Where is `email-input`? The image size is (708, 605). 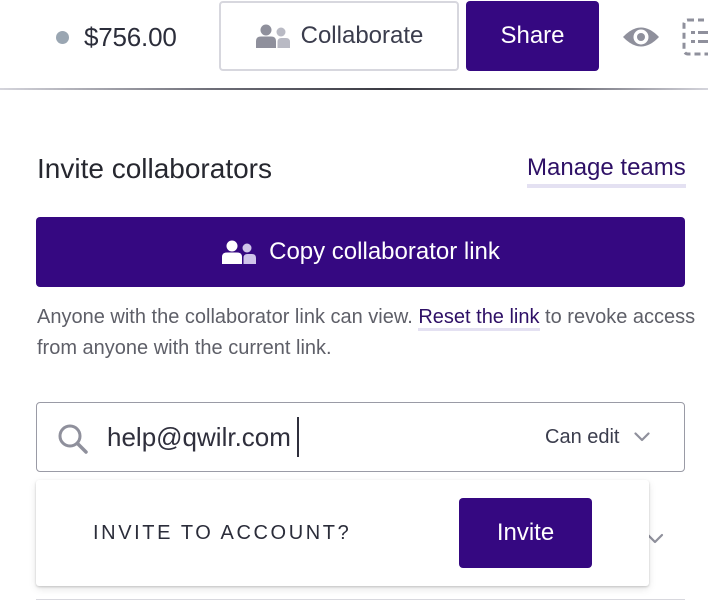
email-input is located at coordinates (237, 437).